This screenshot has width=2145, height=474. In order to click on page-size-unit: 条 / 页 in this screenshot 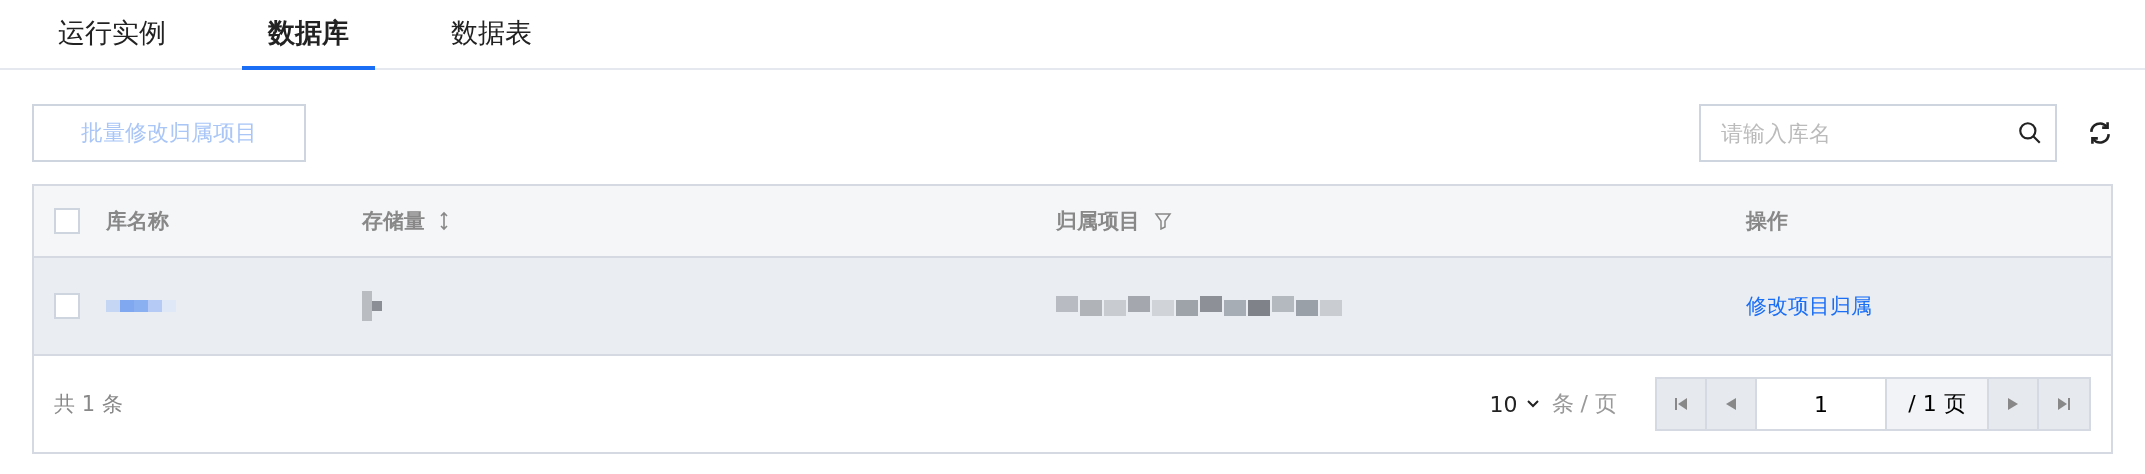, I will do `click(1584, 404)`.